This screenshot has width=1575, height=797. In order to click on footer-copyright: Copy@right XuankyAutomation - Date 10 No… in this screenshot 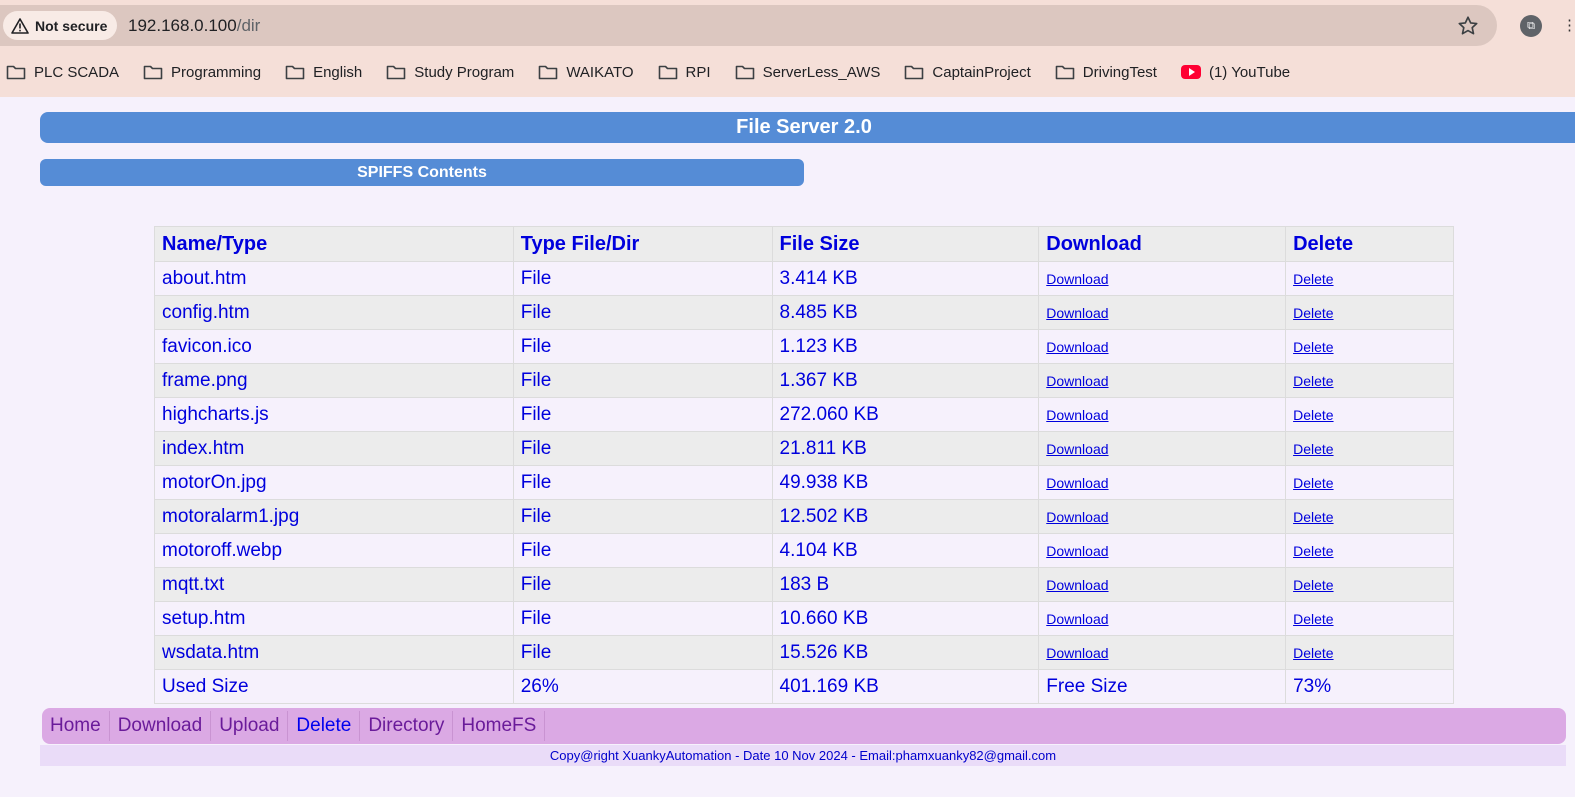, I will do `click(803, 755)`.